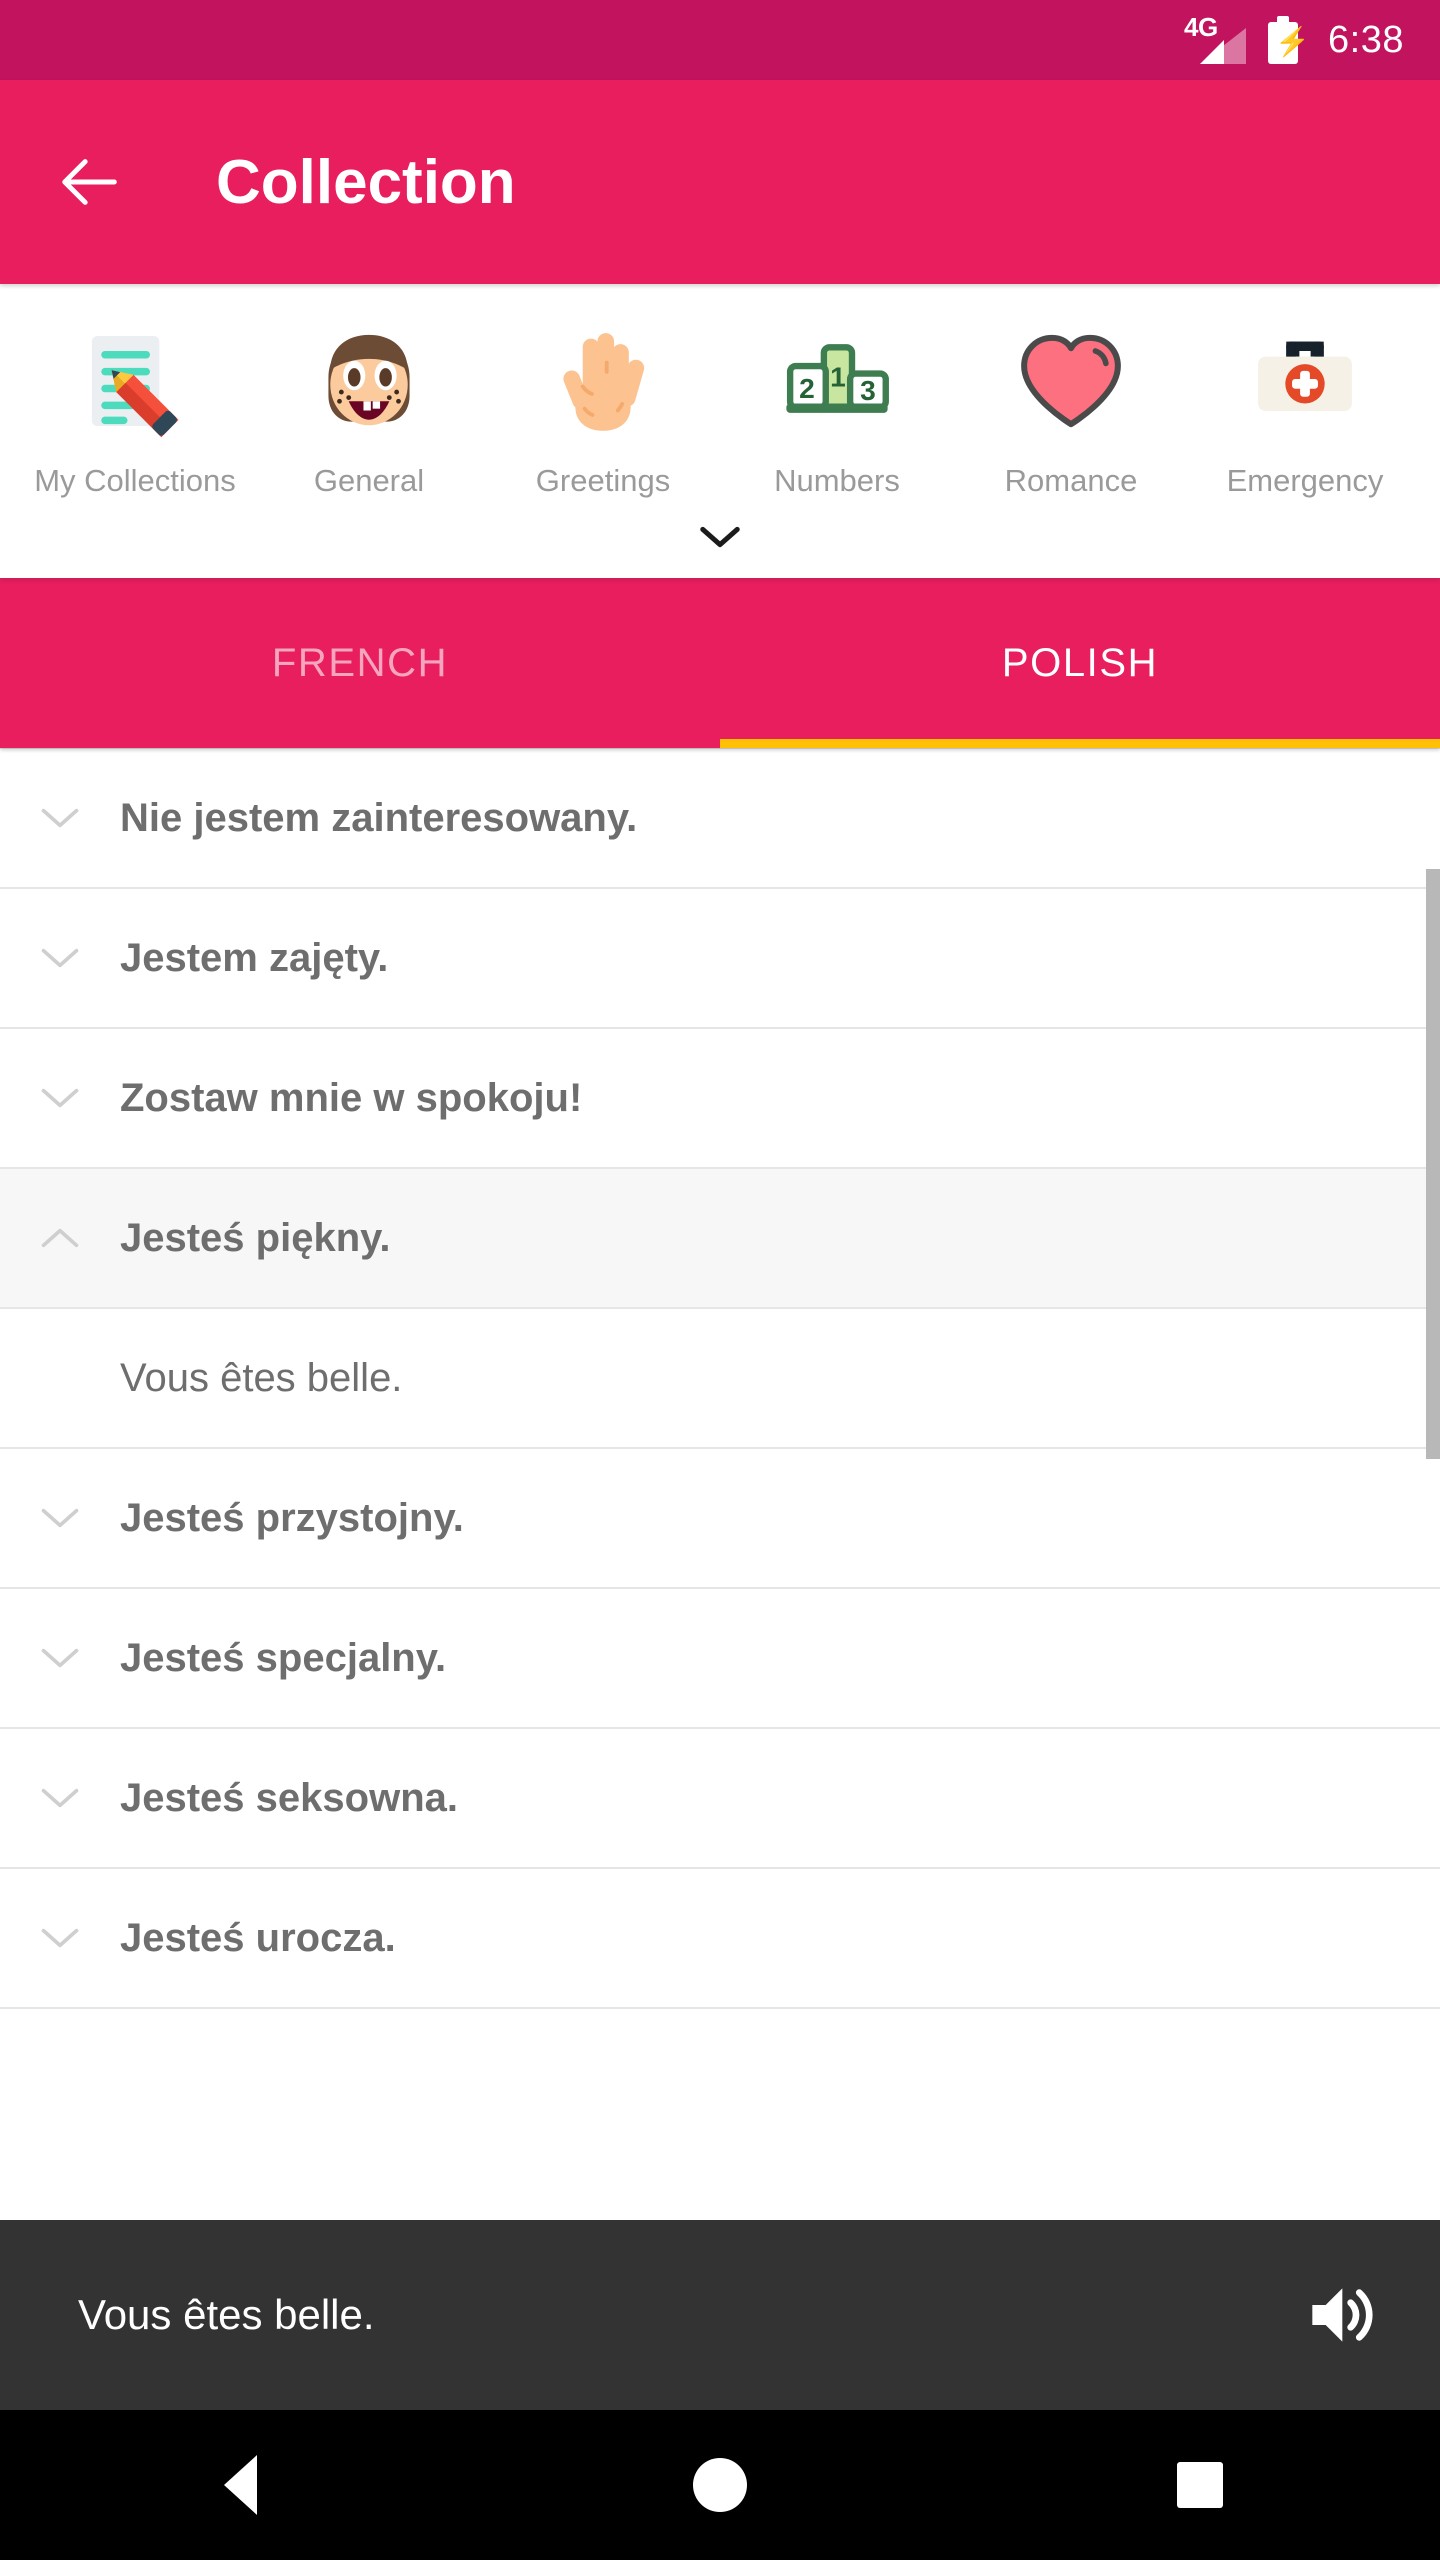  I want to click on phrase-row: Jesteś seksowna., so click(720, 1799).